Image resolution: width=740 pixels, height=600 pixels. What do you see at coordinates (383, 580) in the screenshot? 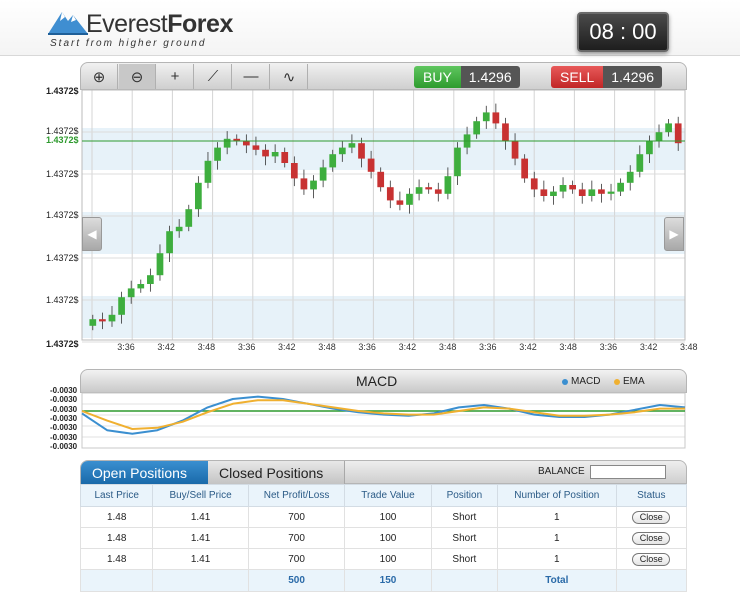
I see `totals-row: 500 150 Total` at bounding box center [383, 580].